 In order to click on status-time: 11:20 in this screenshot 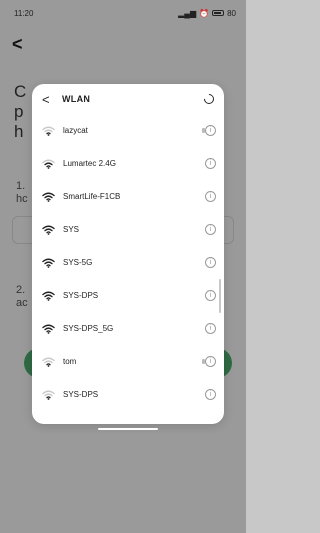, I will do `click(24, 13)`.